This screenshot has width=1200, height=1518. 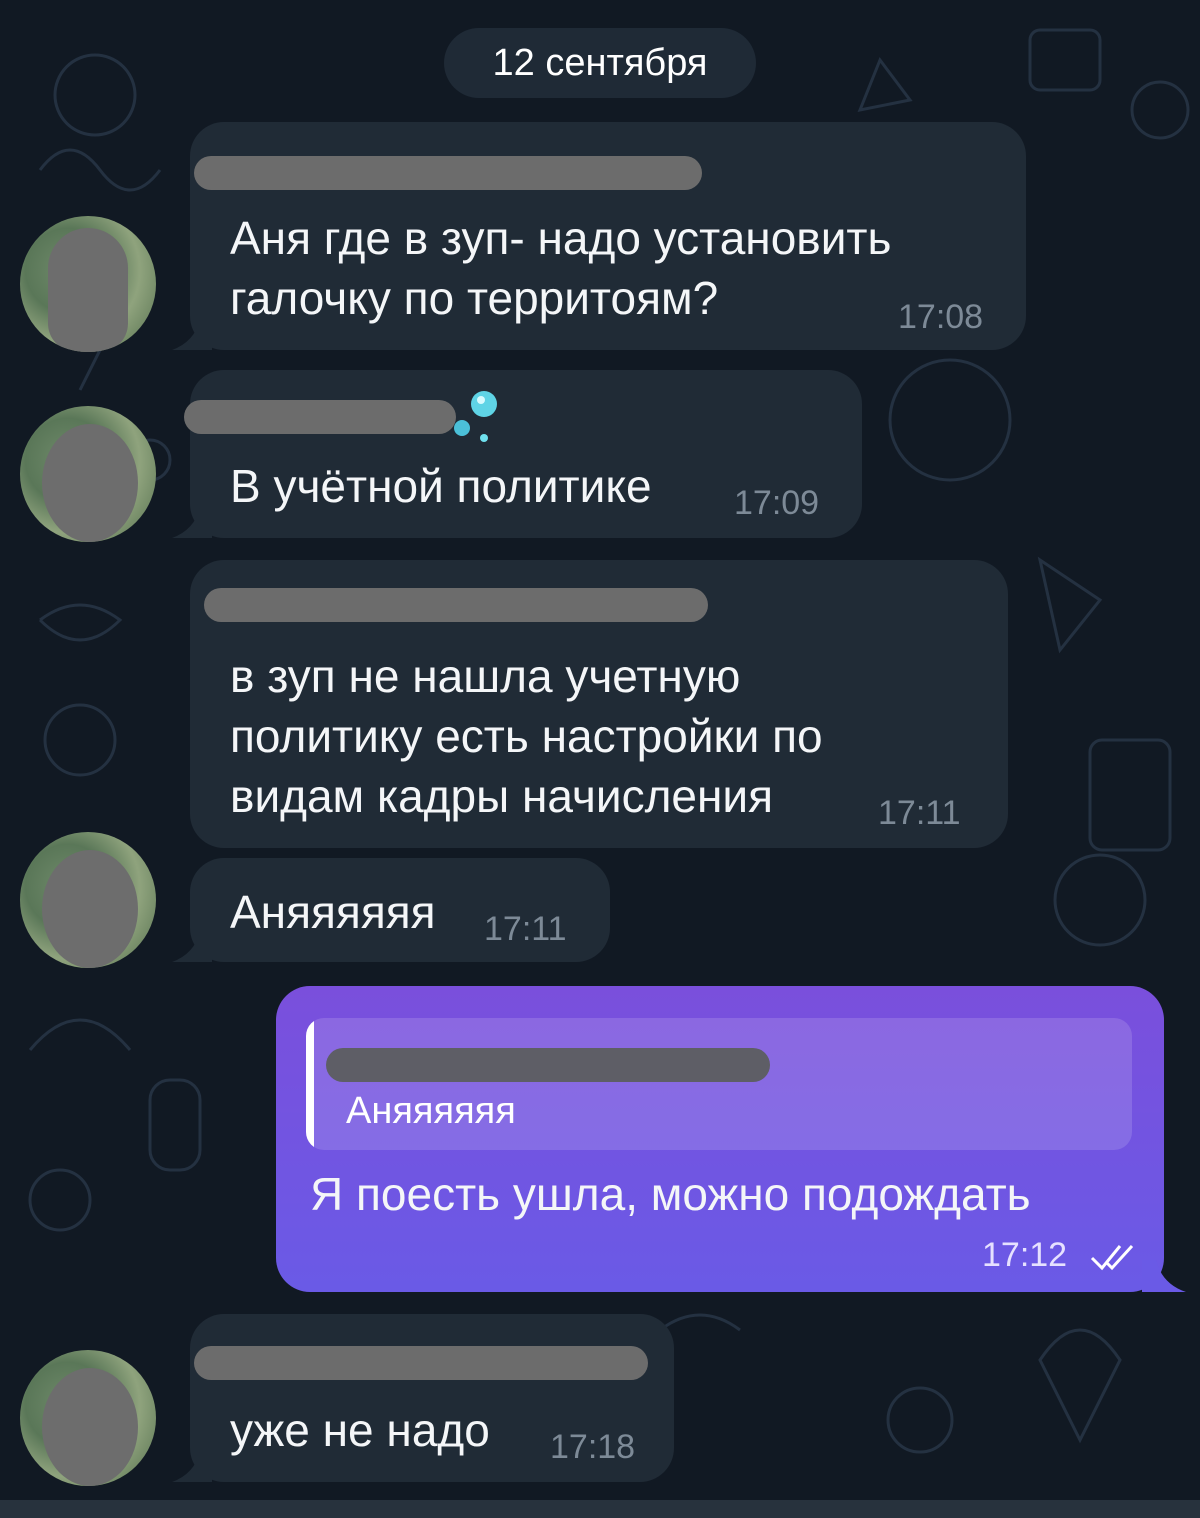 I want to click on date-separator: 12 сентября, so click(x=600, y=63).